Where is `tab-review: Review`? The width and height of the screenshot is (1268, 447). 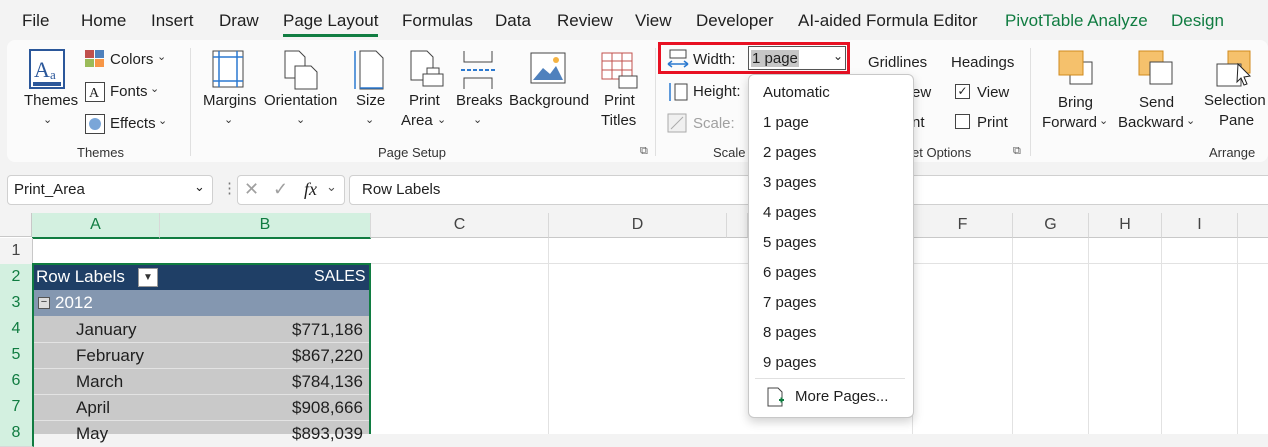
tab-review: Review is located at coordinates (585, 21).